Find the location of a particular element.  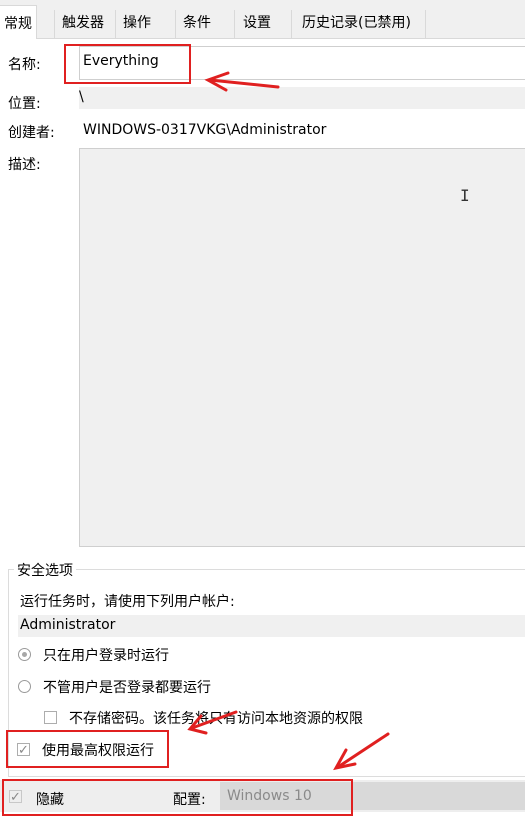

annotation-arrow-privileges-icon is located at coordinates (212, 722).